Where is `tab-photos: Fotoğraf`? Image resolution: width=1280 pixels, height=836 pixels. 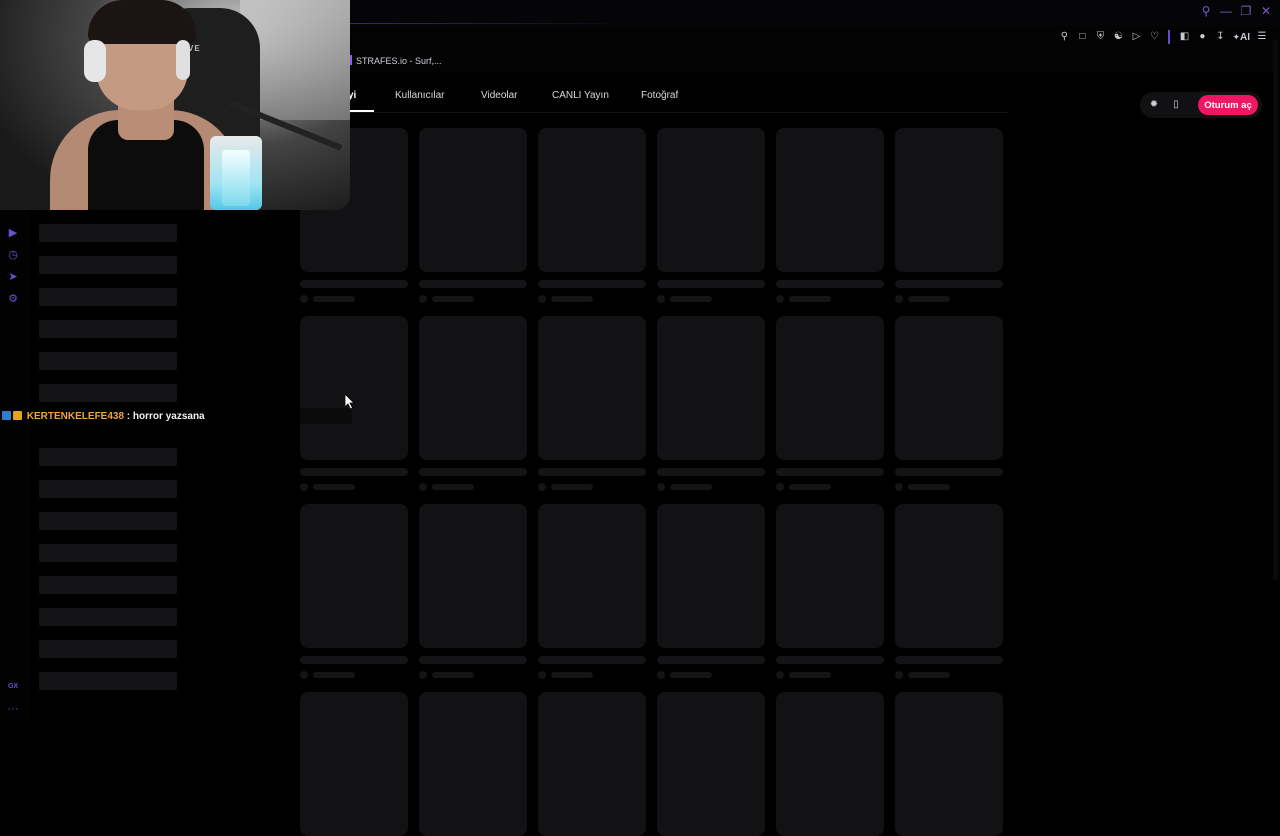 tab-photos: Fotoğraf is located at coordinates (659, 95).